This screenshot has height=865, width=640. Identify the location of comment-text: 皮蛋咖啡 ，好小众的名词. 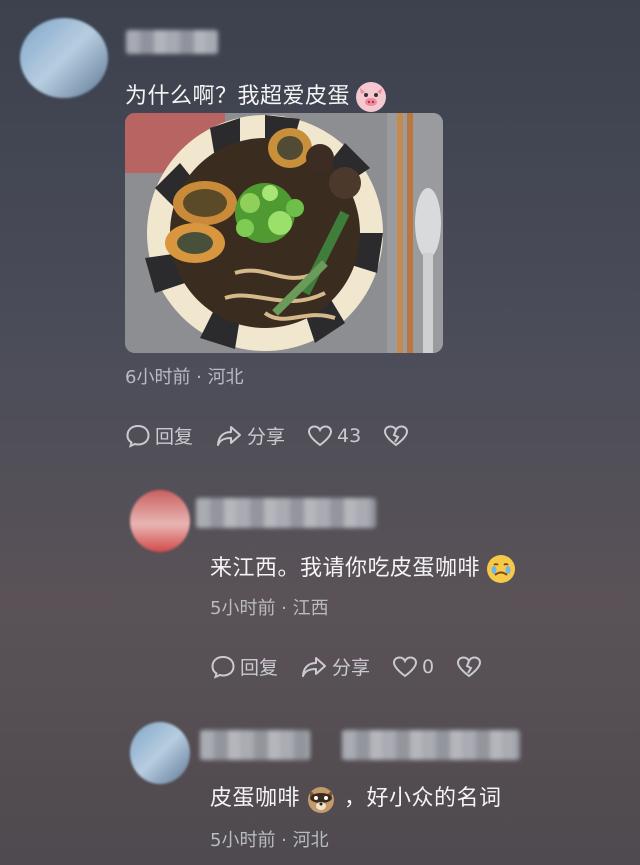
(356, 797).